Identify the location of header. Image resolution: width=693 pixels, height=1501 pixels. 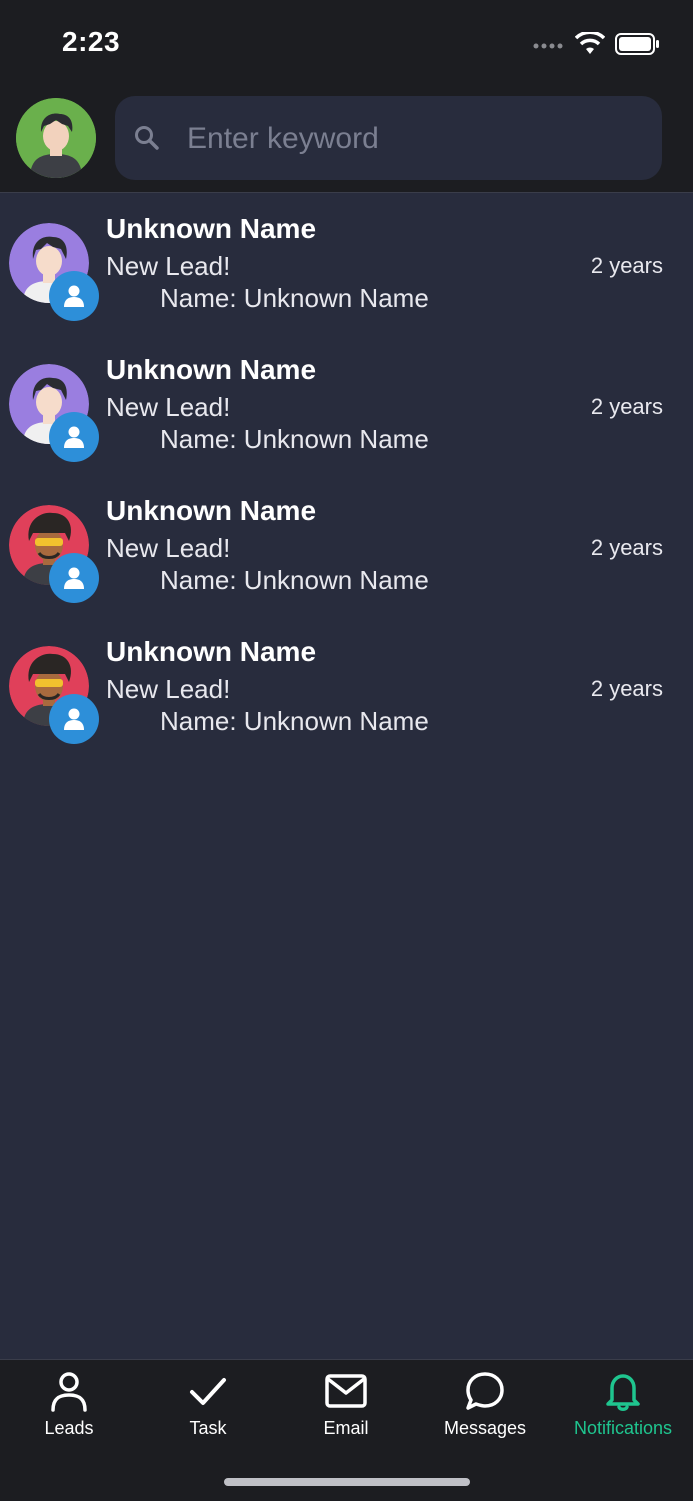
(346, 140).